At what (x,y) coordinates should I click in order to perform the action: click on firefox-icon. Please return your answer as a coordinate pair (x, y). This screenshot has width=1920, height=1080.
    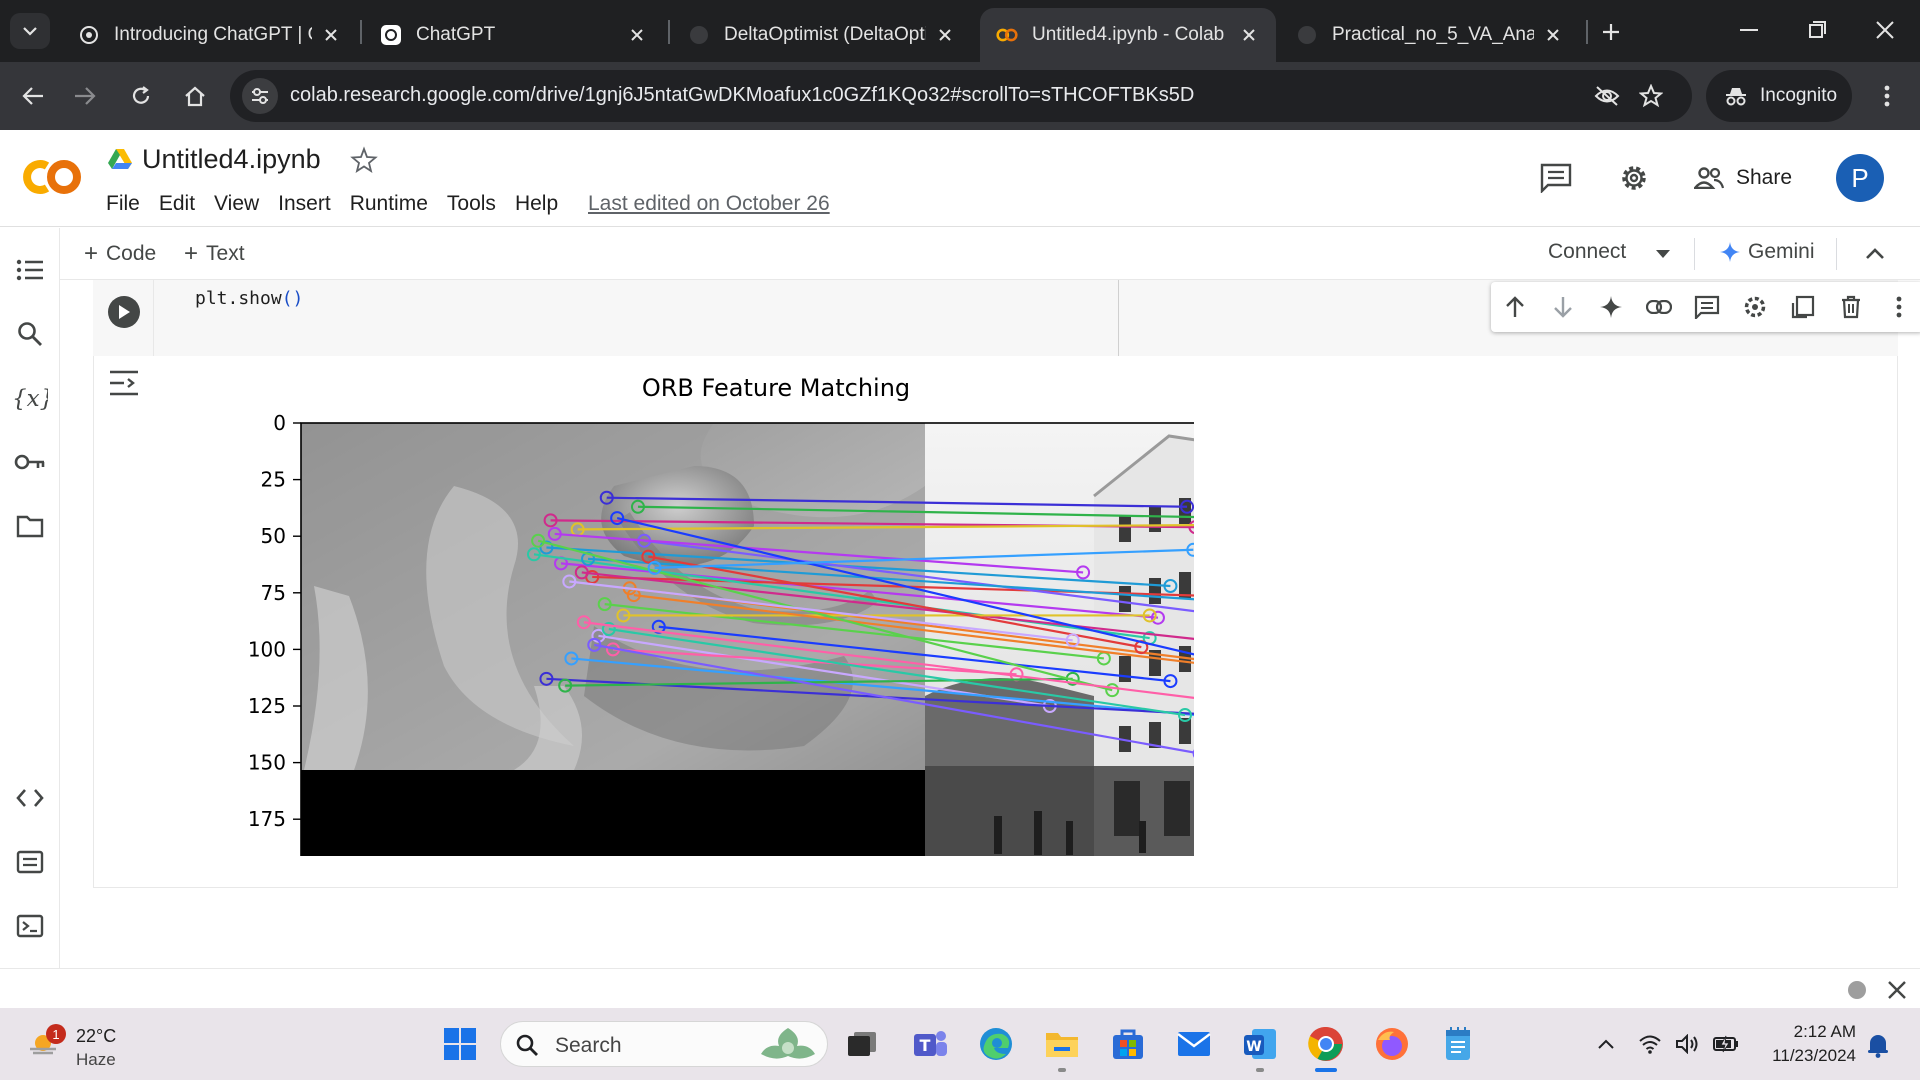
    Looking at the image, I should click on (1392, 1044).